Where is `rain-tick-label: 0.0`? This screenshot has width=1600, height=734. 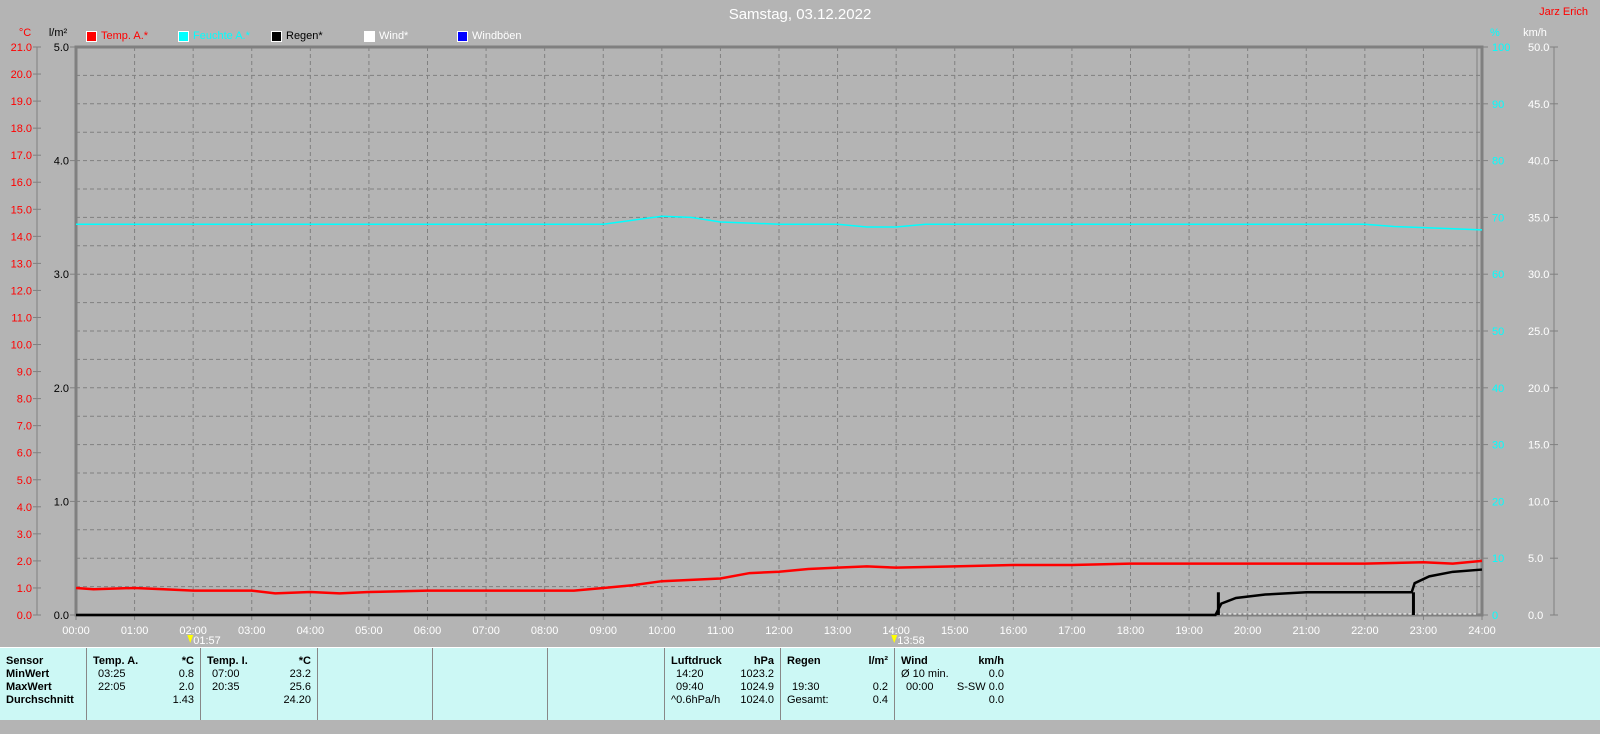
rain-tick-label: 0.0 is located at coordinates (61, 616).